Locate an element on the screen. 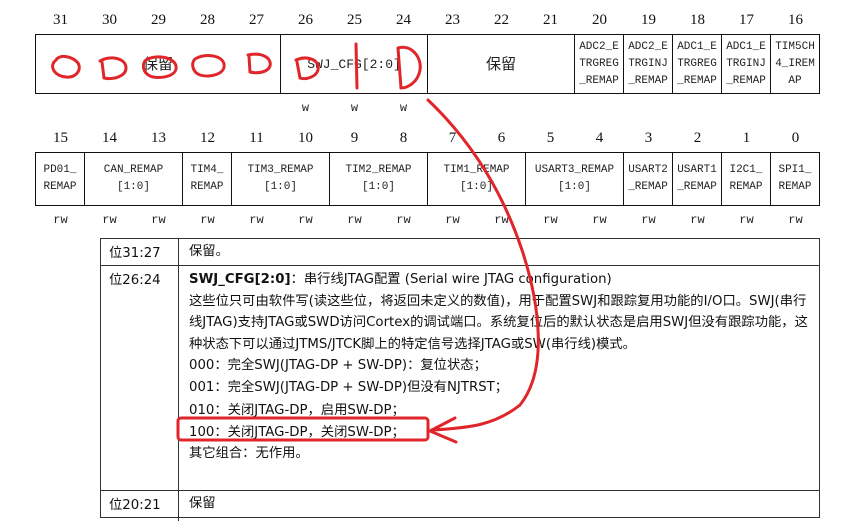 This screenshot has height=521, width=845. bit-description: 保留 is located at coordinates (202, 503).